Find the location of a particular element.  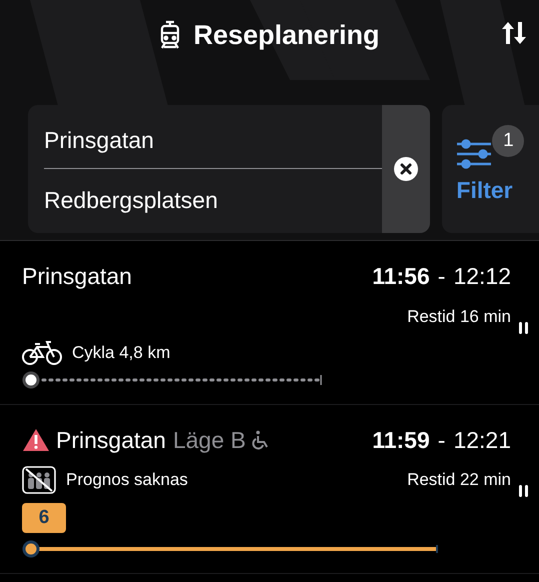

line-badge: 6 is located at coordinates (44, 518).